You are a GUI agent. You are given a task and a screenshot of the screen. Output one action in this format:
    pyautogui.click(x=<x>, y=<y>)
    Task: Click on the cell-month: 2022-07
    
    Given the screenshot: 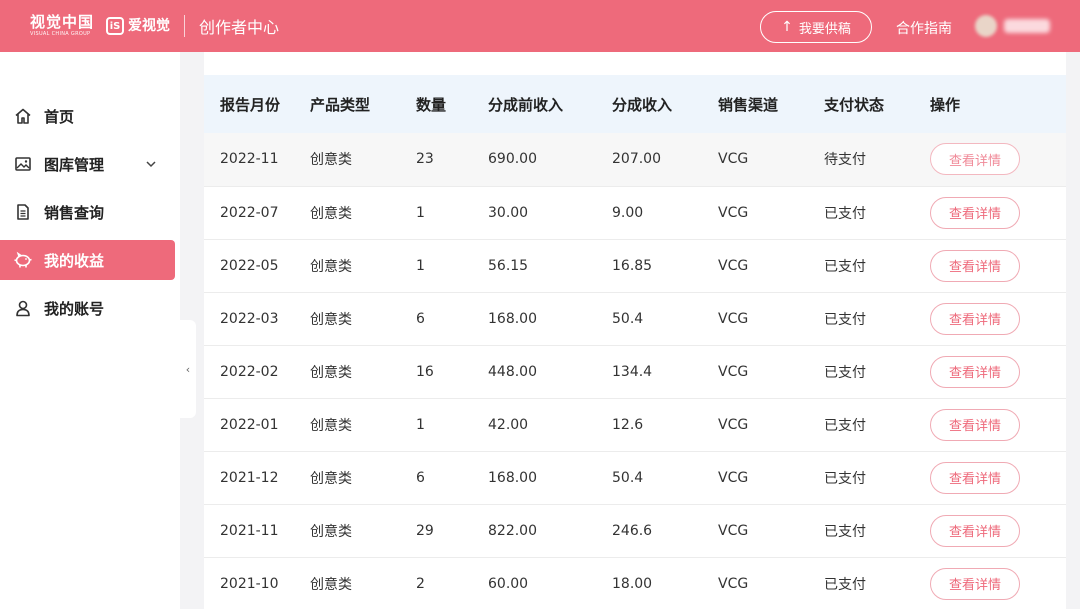 What is the action you would take?
    pyautogui.click(x=257, y=213)
    